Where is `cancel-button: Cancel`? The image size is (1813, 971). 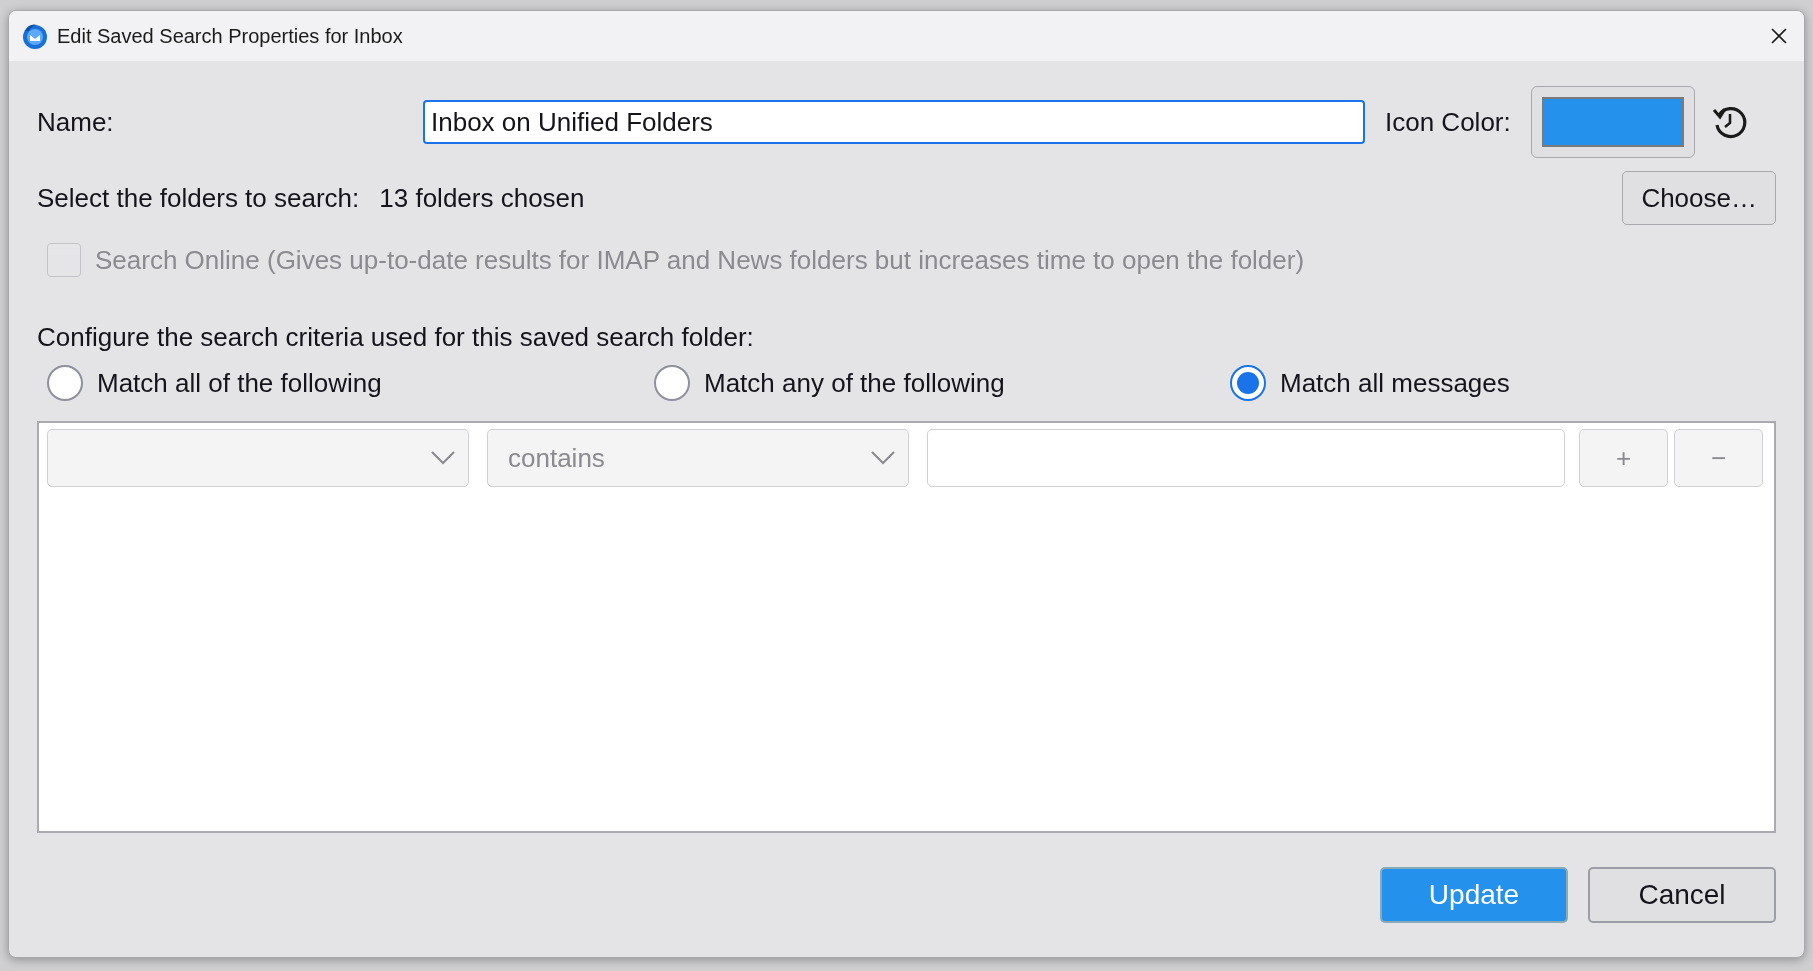 cancel-button: Cancel is located at coordinates (1682, 895).